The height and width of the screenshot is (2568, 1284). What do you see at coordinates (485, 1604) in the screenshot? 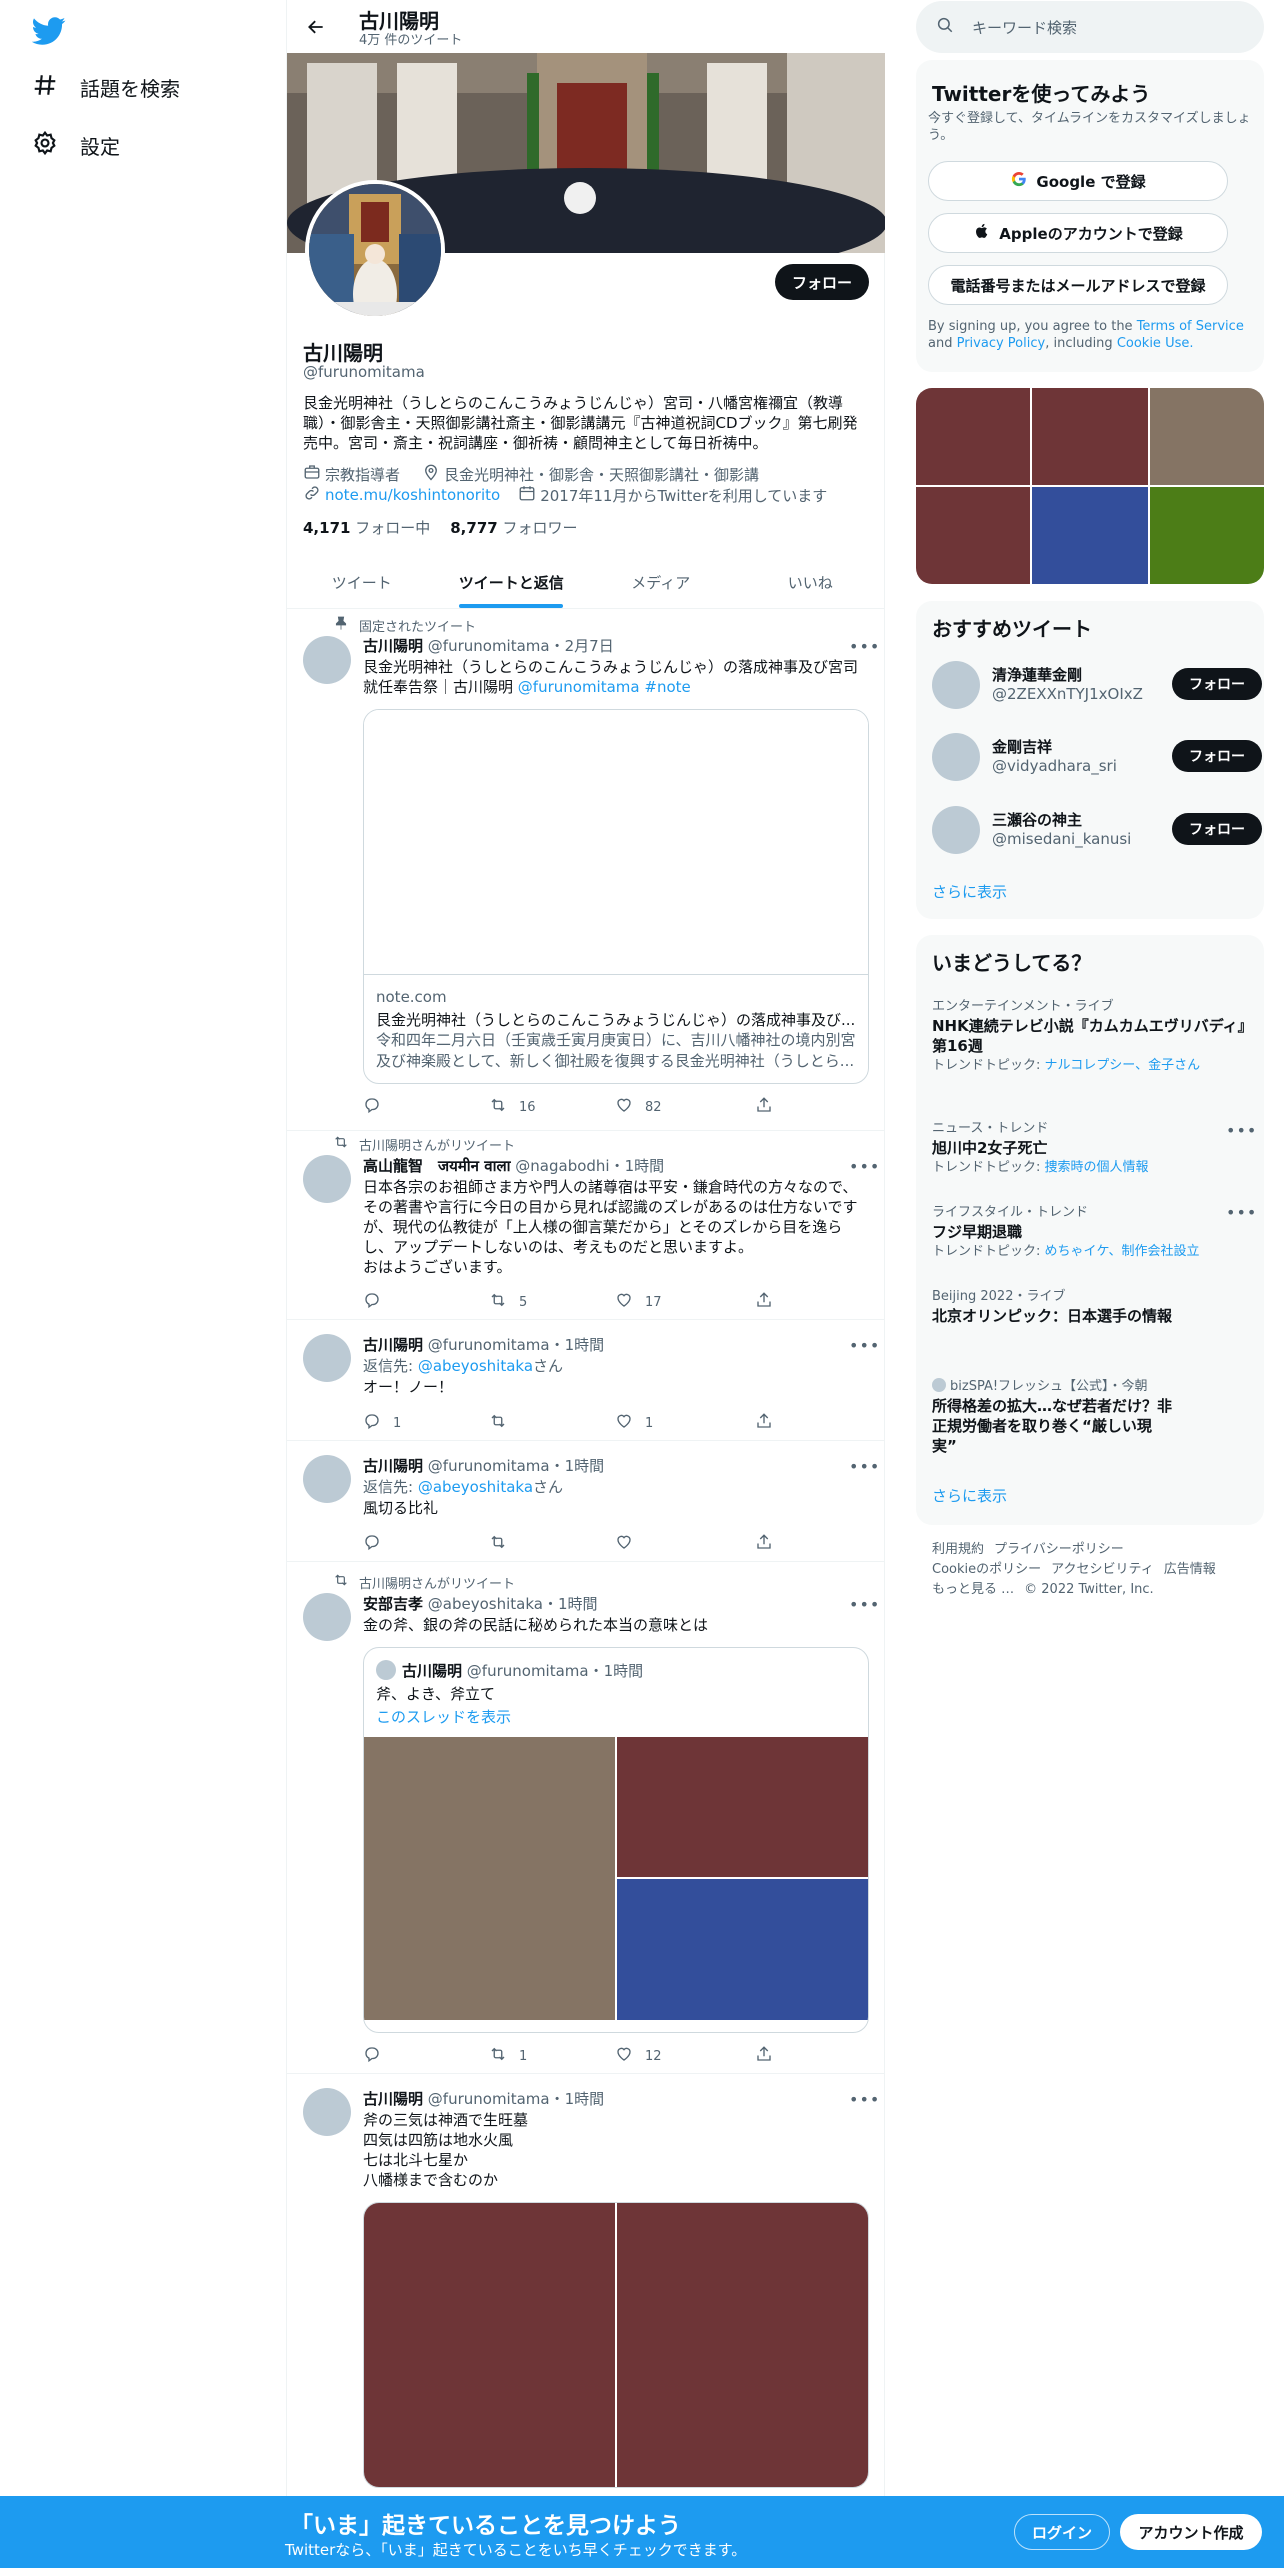
I see `tweet-author-handle: @abeyoshitaka` at bounding box center [485, 1604].